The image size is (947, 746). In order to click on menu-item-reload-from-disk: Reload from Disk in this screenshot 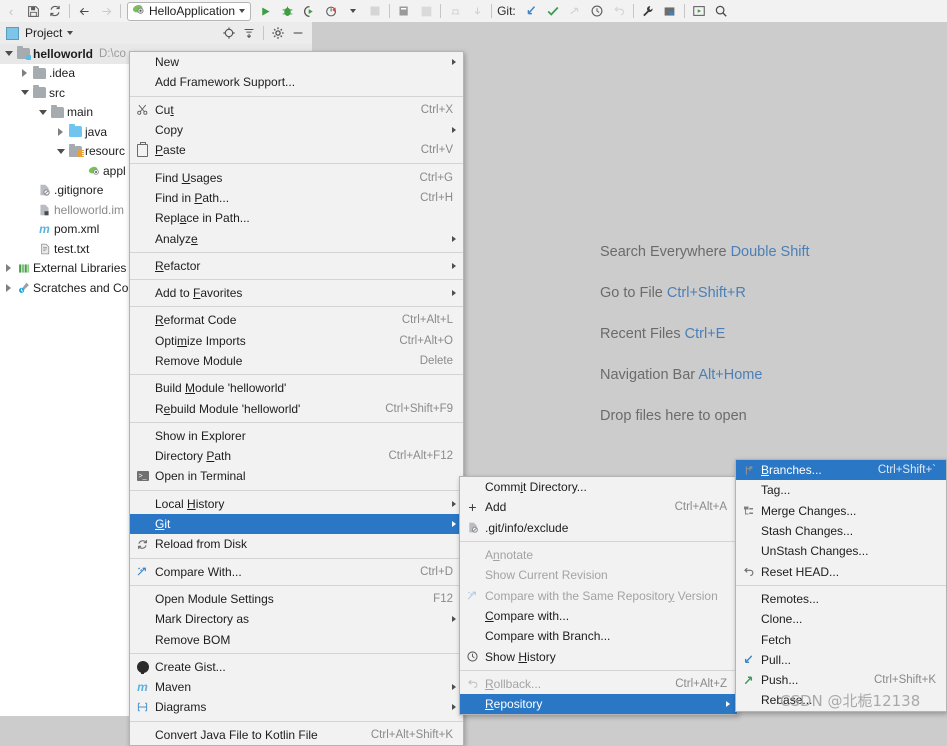, I will do `click(296, 544)`.